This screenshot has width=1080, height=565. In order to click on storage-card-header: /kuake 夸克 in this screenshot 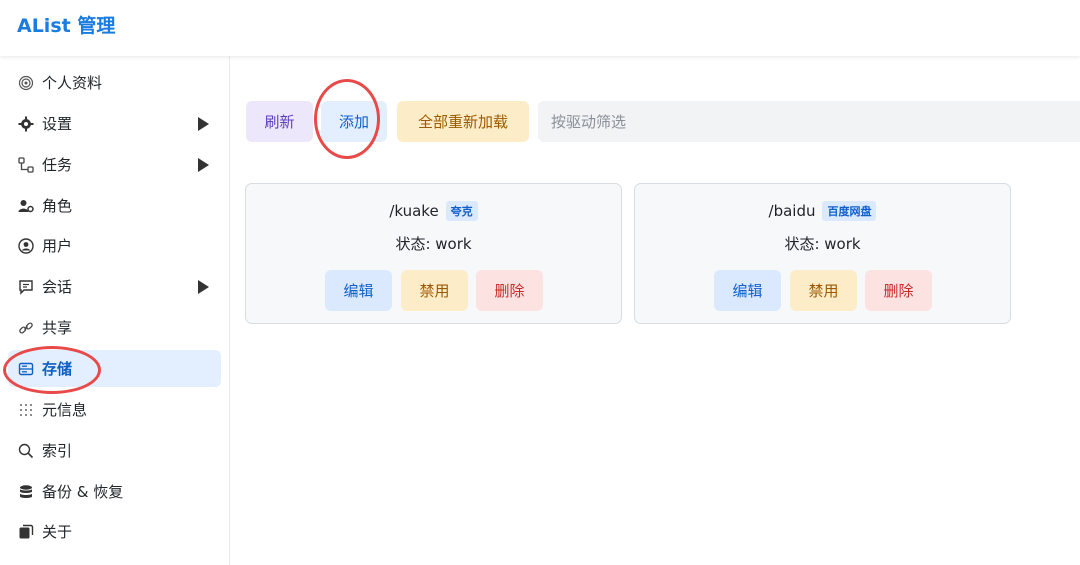, I will do `click(433, 211)`.